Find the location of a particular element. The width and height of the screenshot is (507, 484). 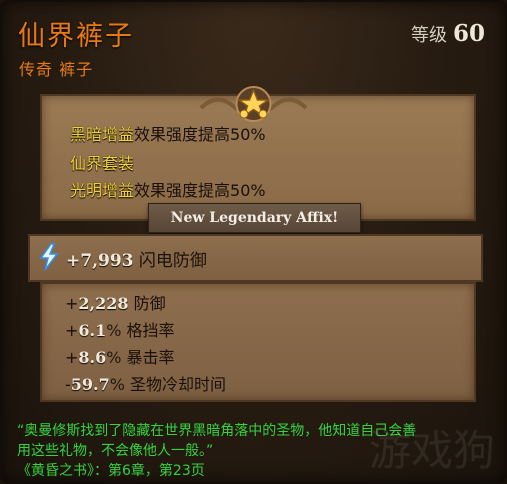

affix-highlight: 仙界套装 is located at coordinates (102, 163).